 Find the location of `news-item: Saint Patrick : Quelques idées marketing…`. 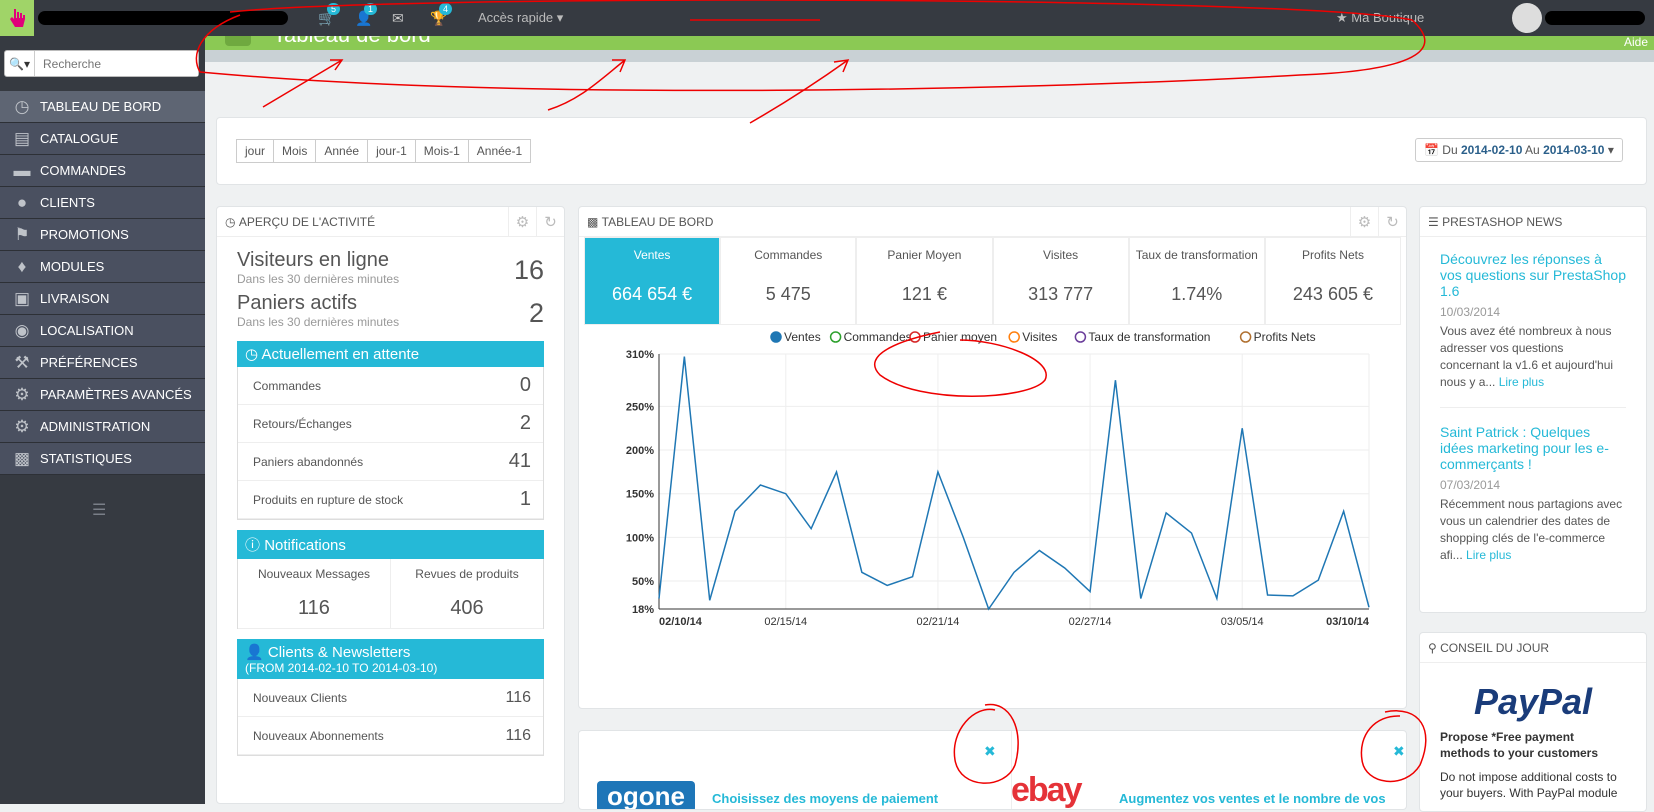

news-item: Saint Patrick : Quelques idées marketing… is located at coordinates (1533, 486).